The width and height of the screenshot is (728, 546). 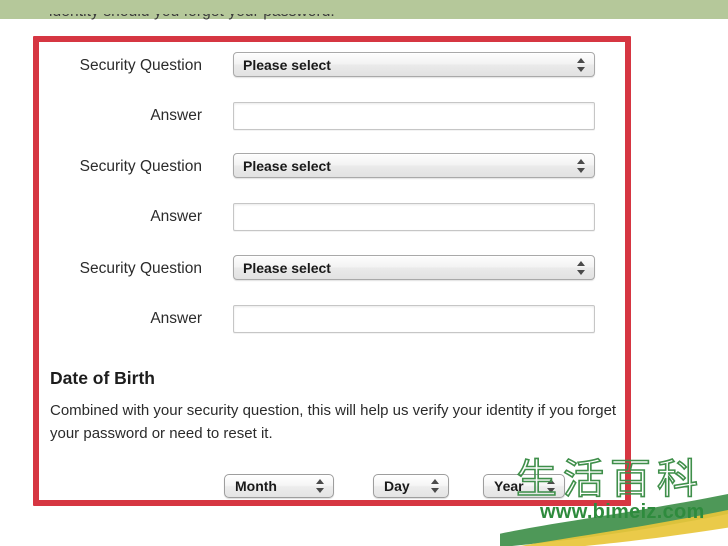 I want to click on security-question-row-1: Security Question Please select, so click(x=332, y=67).